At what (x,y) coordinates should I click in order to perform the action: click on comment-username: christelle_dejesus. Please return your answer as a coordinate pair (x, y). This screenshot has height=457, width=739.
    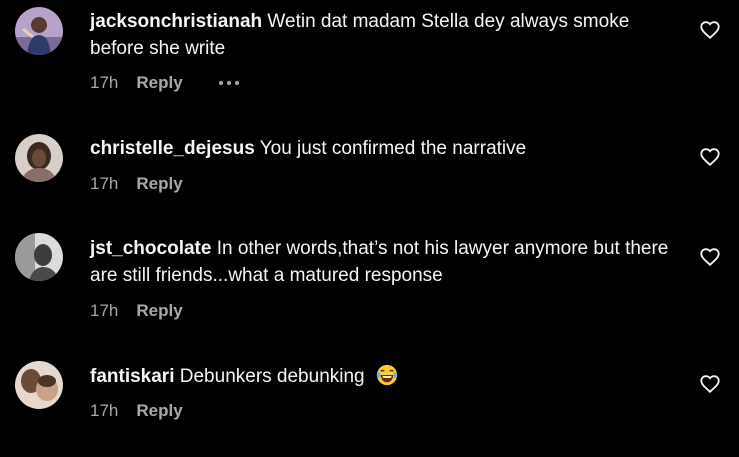
    Looking at the image, I should click on (172, 148).